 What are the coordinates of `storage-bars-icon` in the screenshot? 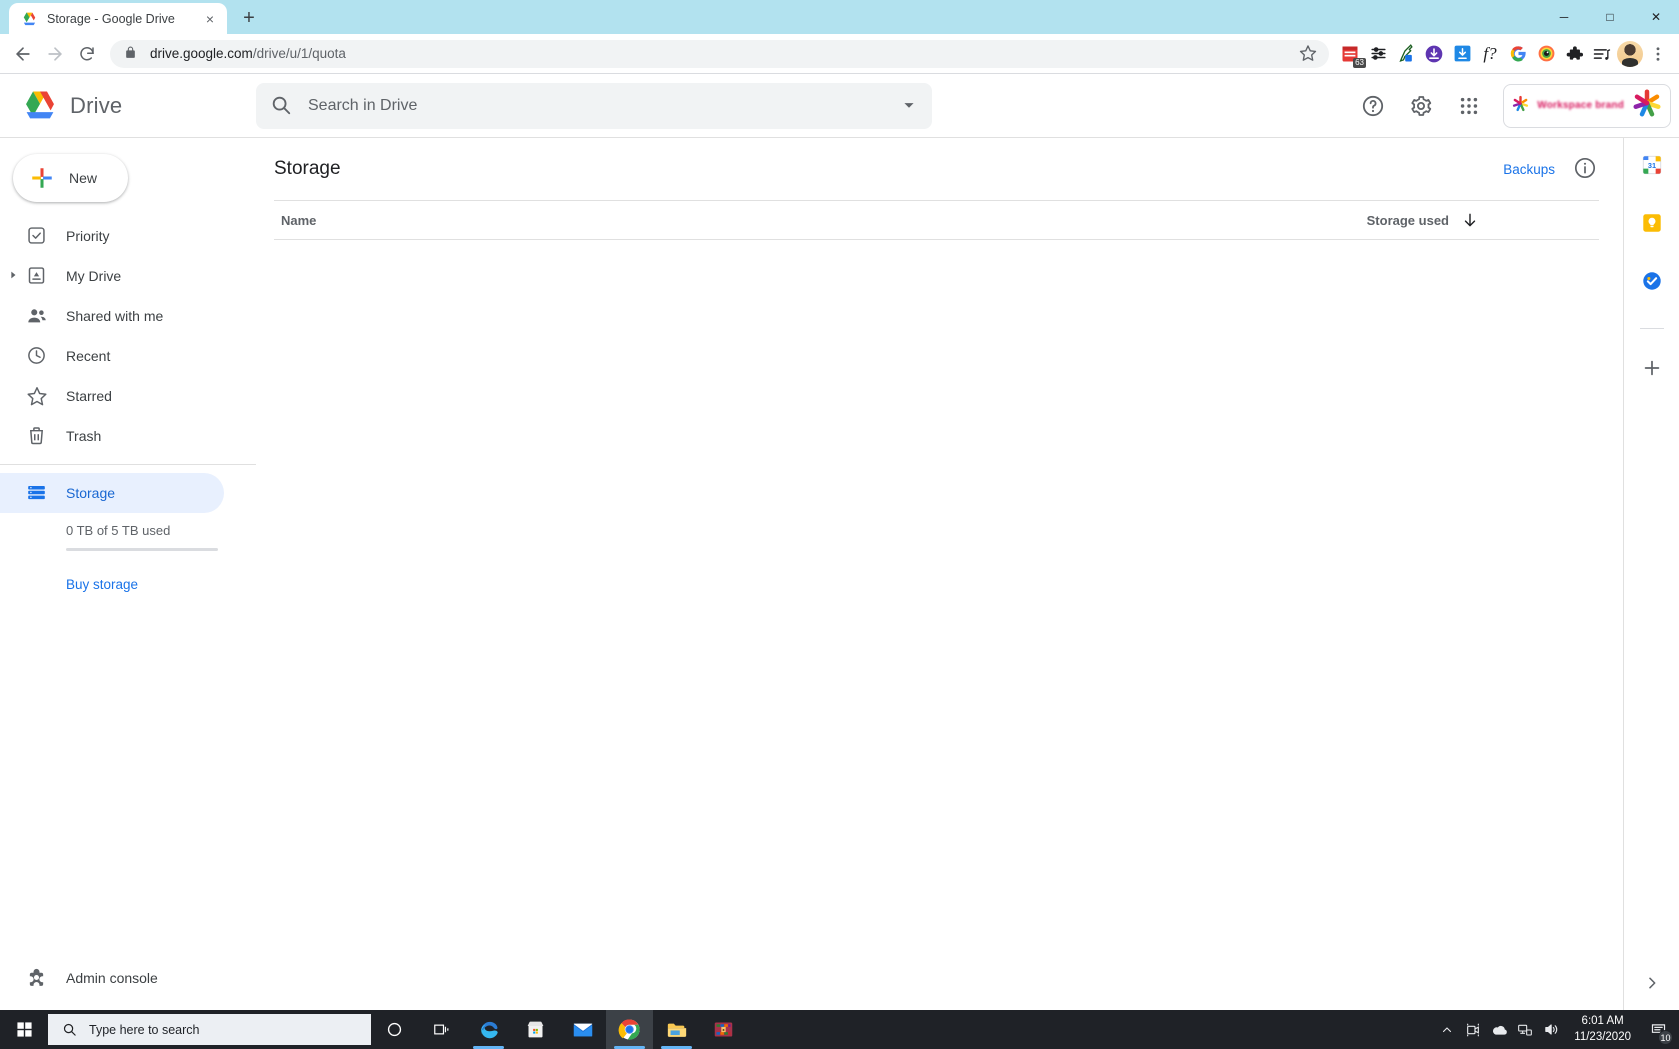 It's located at (37, 493).